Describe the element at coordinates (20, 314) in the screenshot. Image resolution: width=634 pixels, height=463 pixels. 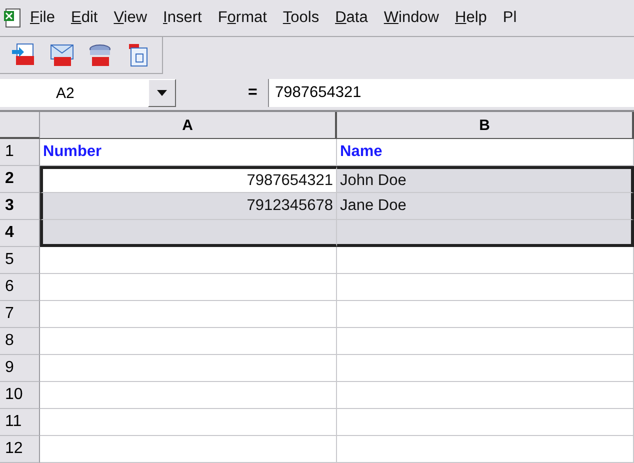
I see `row-header: 7` at that location.